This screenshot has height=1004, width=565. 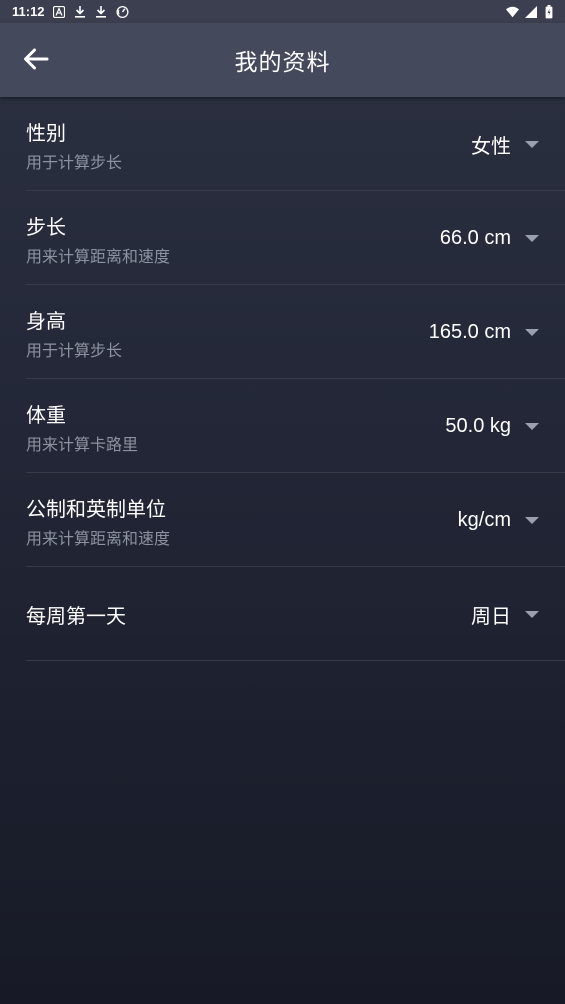 What do you see at coordinates (491, 146) in the screenshot?
I see `setting-value: 女性` at bounding box center [491, 146].